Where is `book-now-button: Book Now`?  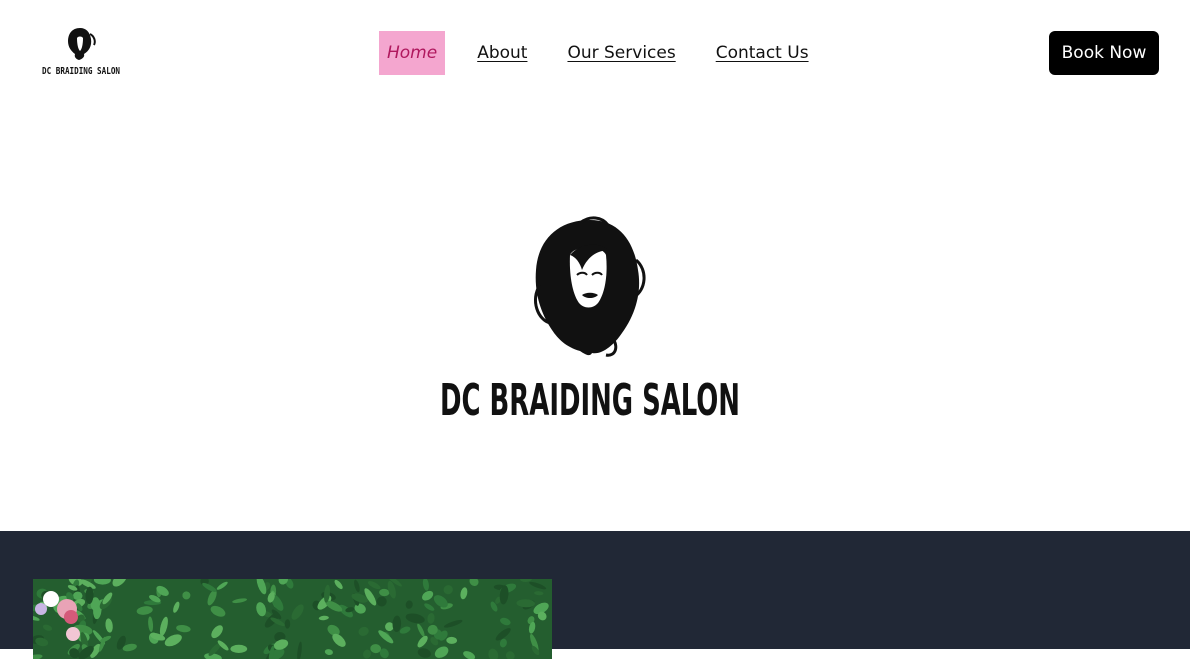 book-now-button: Book Now is located at coordinates (1104, 53).